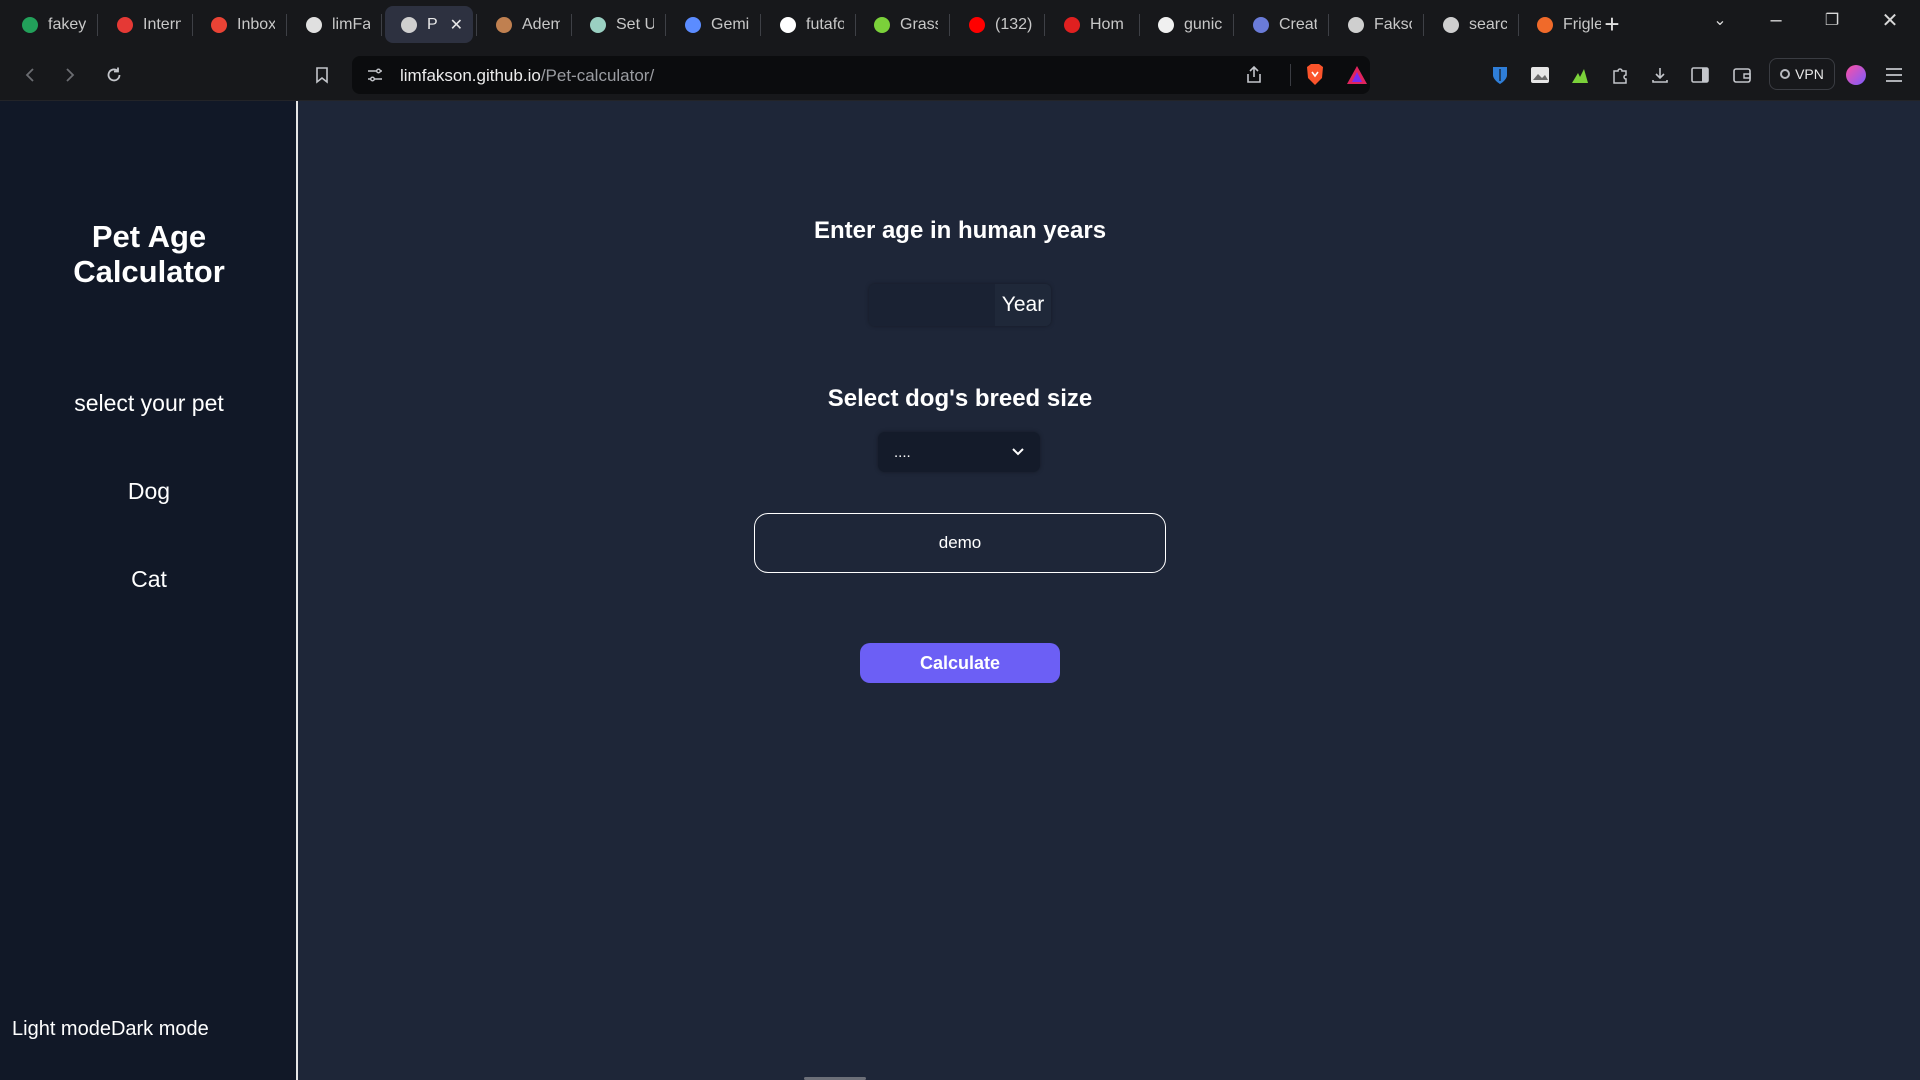  Describe the element at coordinates (1488, 24) in the screenshot. I see `tab-label: searc` at that location.